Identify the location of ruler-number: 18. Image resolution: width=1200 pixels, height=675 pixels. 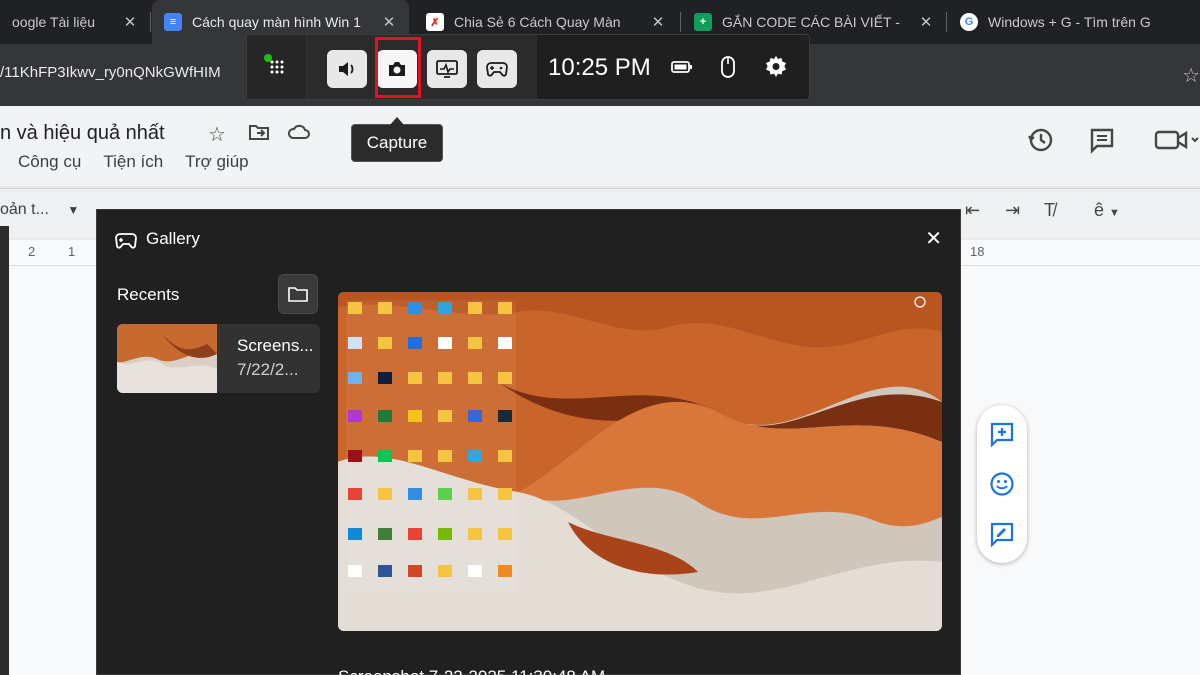
(977, 251).